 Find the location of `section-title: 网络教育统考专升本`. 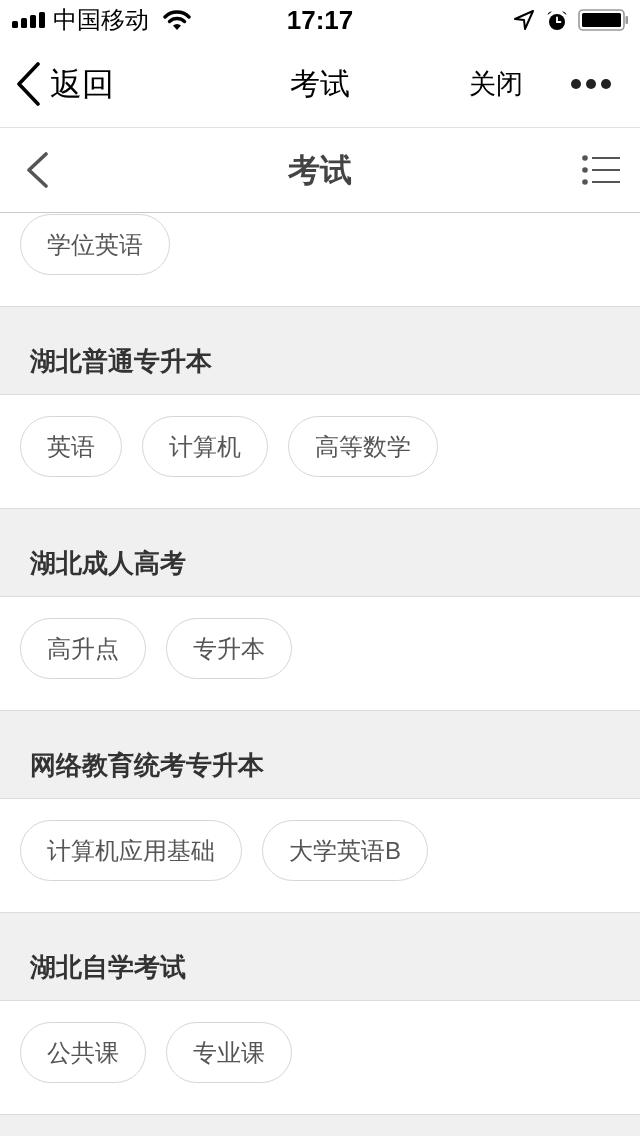

section-title: 网络教育统考专升本 is located at coordinates (147, 765).